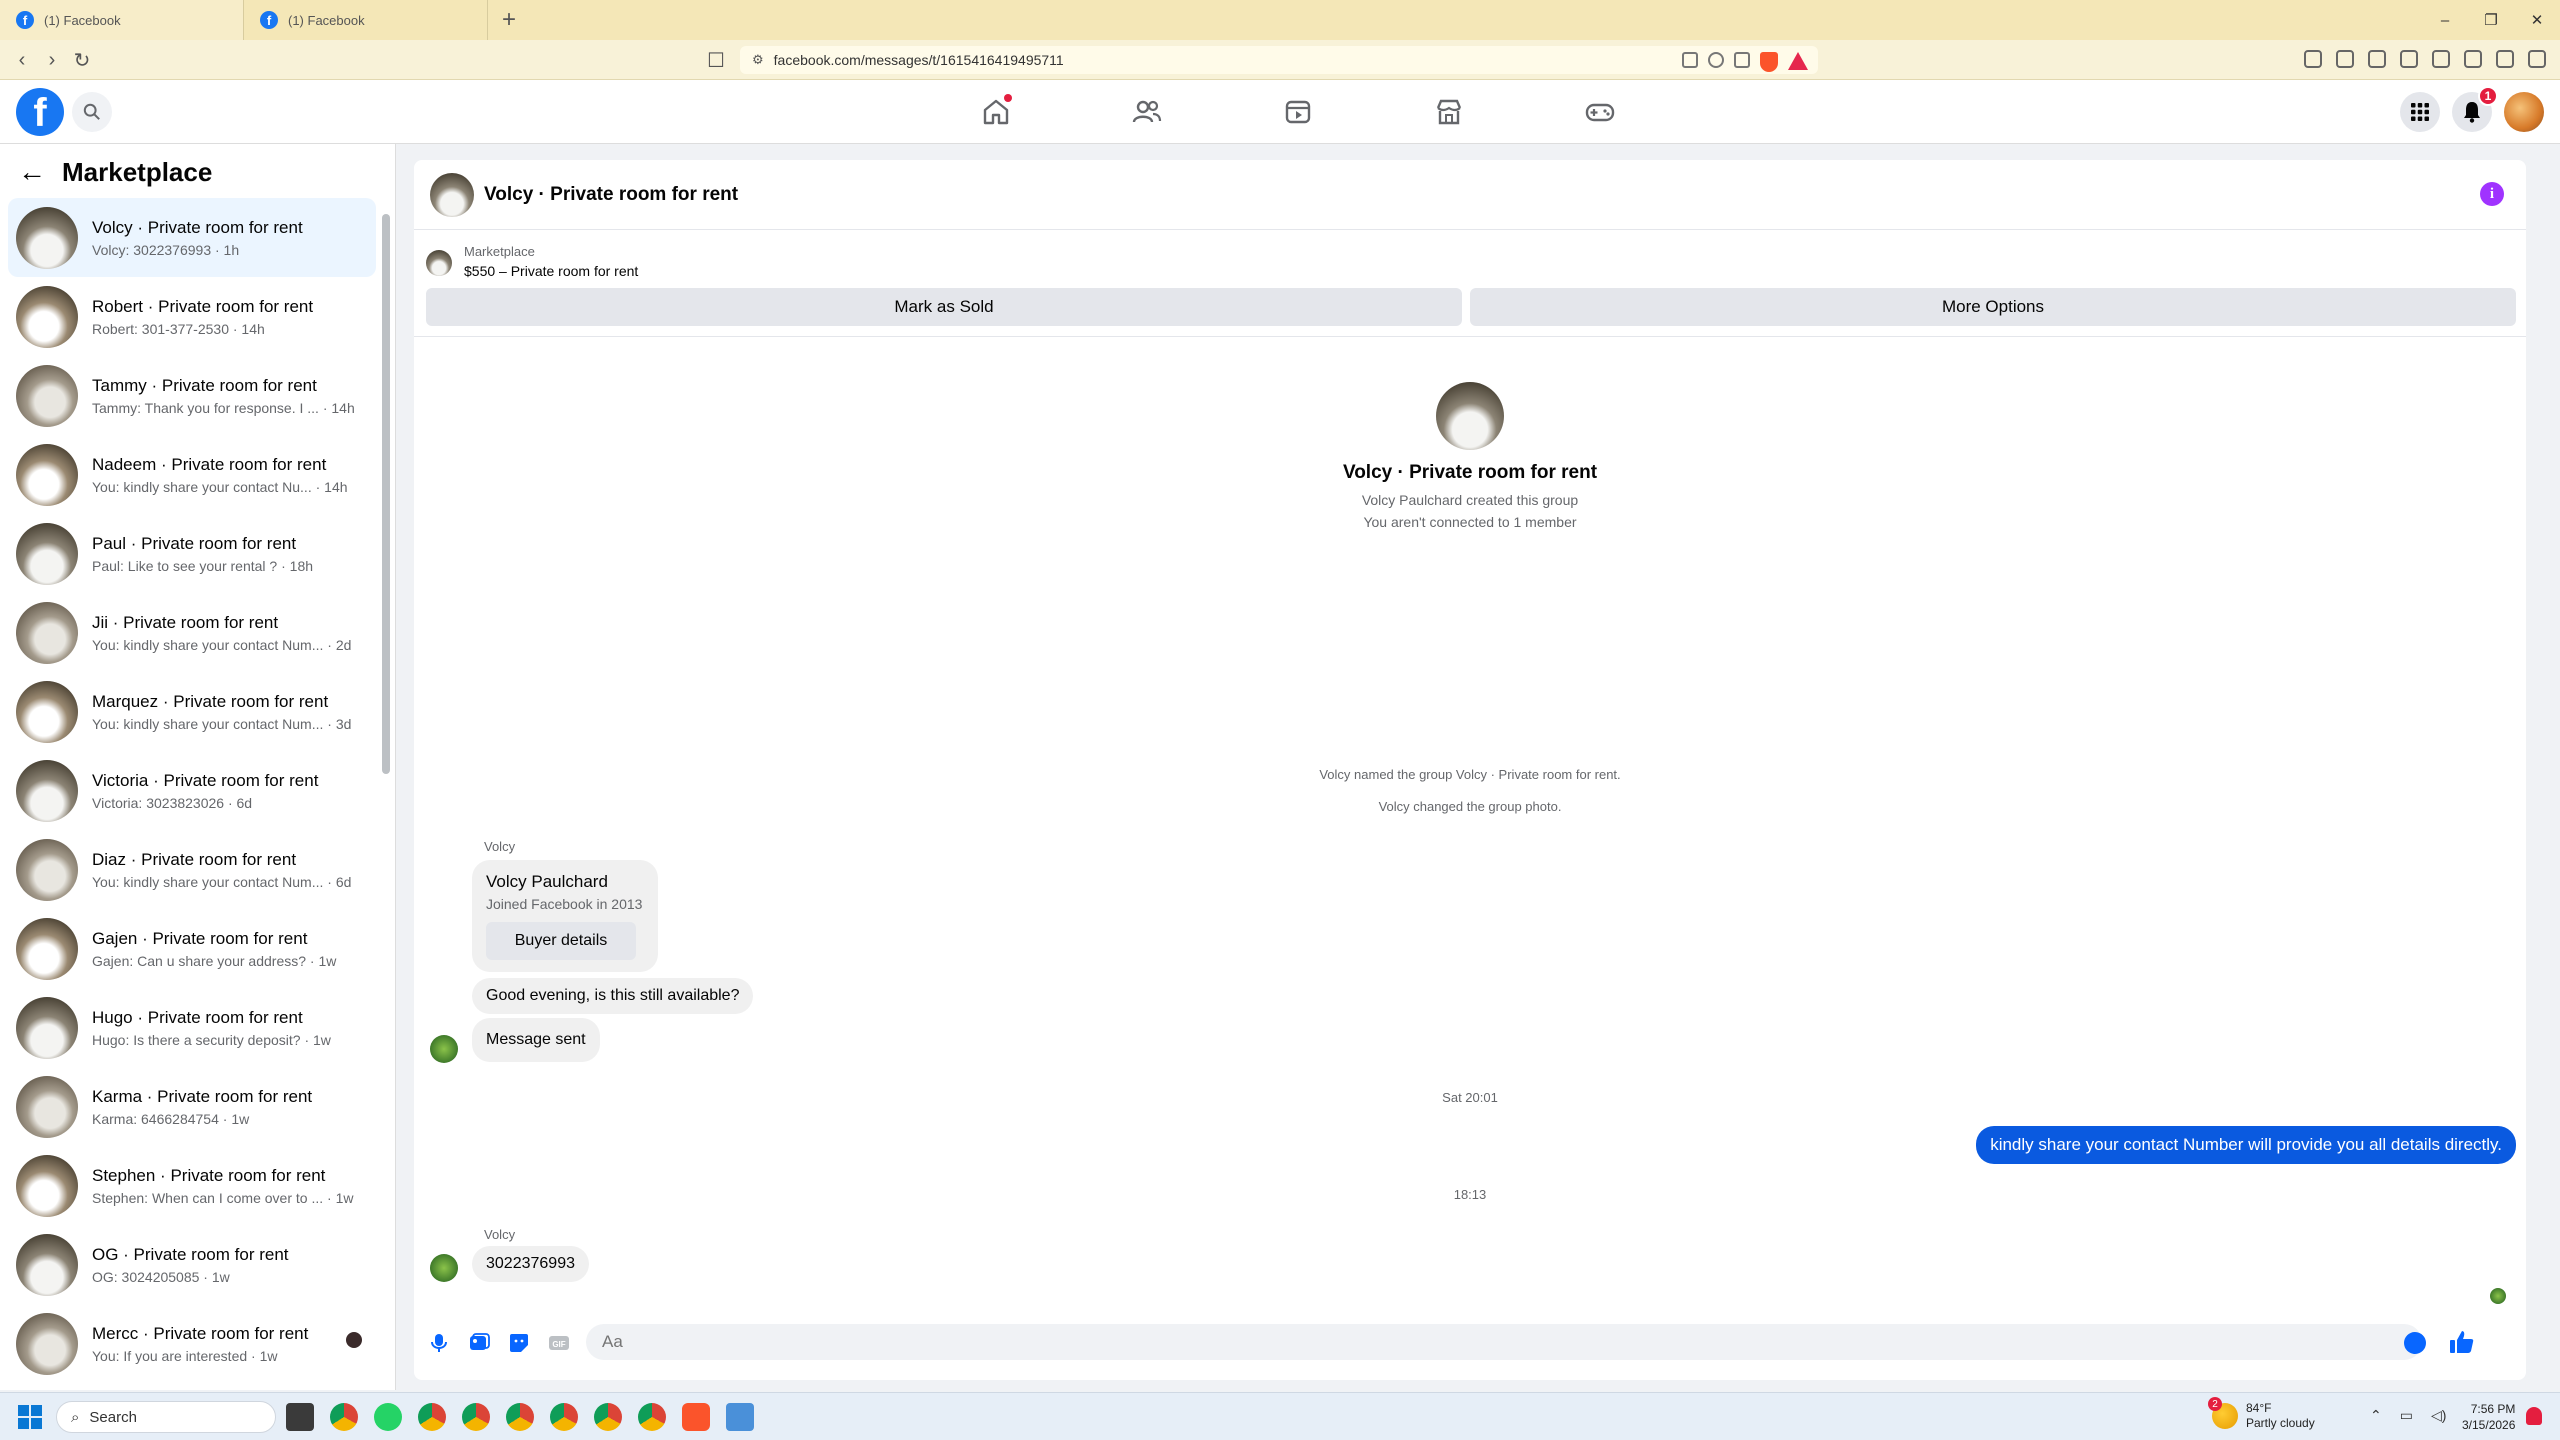  Describe the element at coordinates (2345, 59) in the screenshot. I see `reading-list-icon` at that location.